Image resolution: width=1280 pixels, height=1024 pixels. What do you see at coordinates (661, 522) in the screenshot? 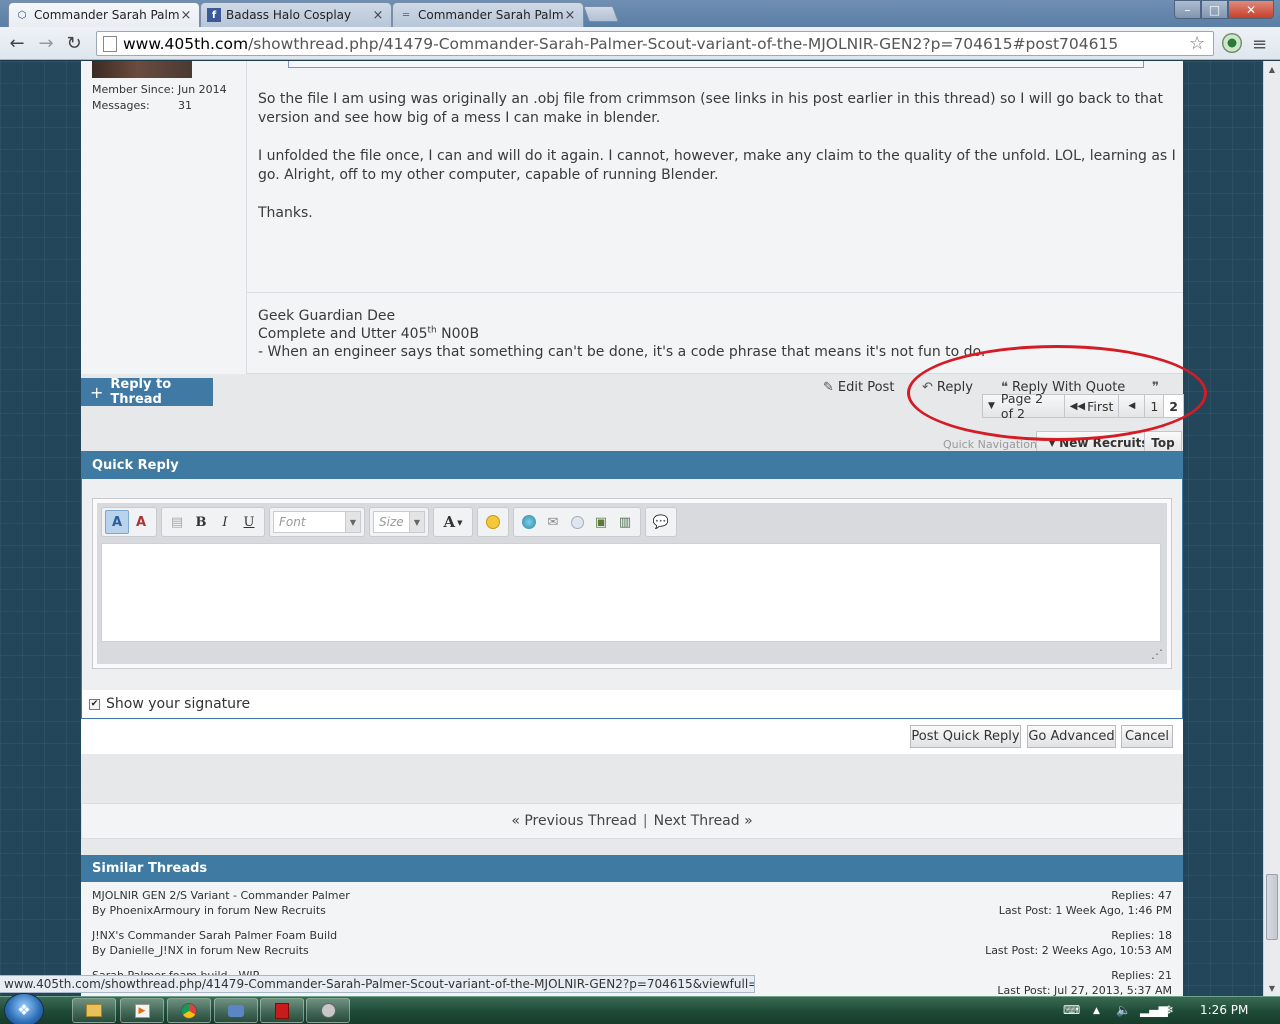
I see `insert-quote-icon: 💬` at bounding box center [661, 522].